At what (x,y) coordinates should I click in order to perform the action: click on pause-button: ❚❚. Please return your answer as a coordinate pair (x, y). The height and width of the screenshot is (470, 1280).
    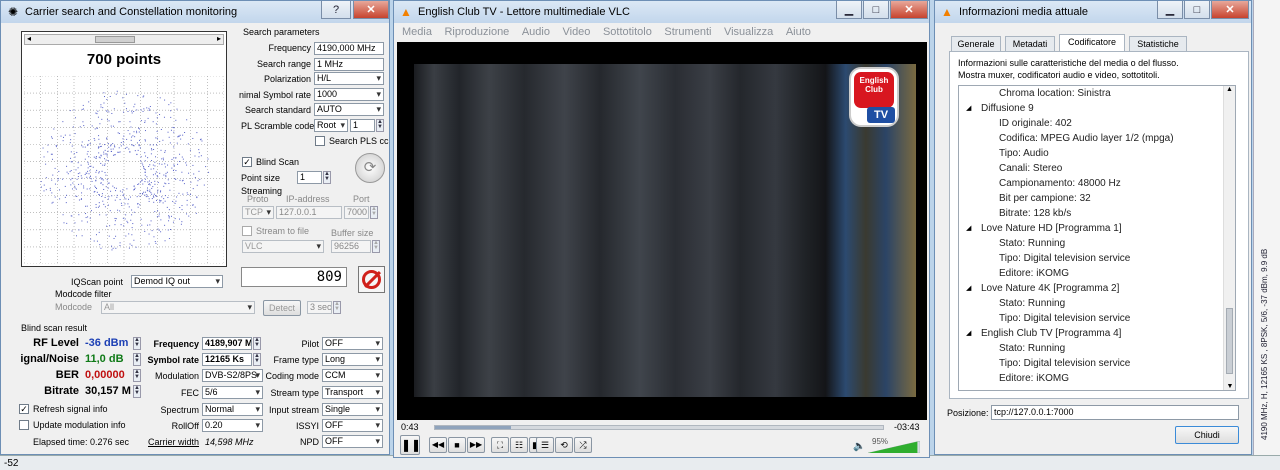
    Looking at the image, I should click on (410, 445).